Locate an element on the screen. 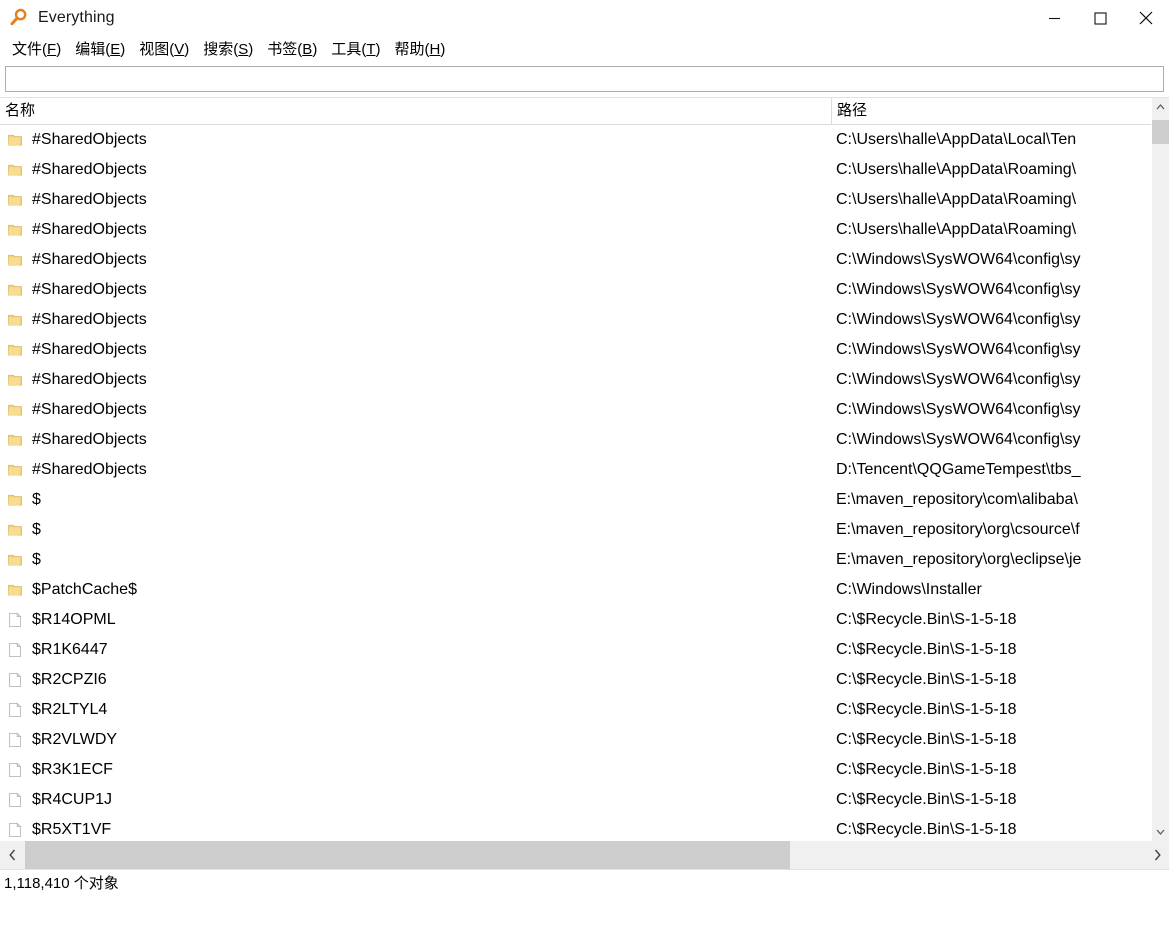 This screenshot has height=937, width=1169. file-name-text: #SharedObjects is located at coordinates (89, 139).